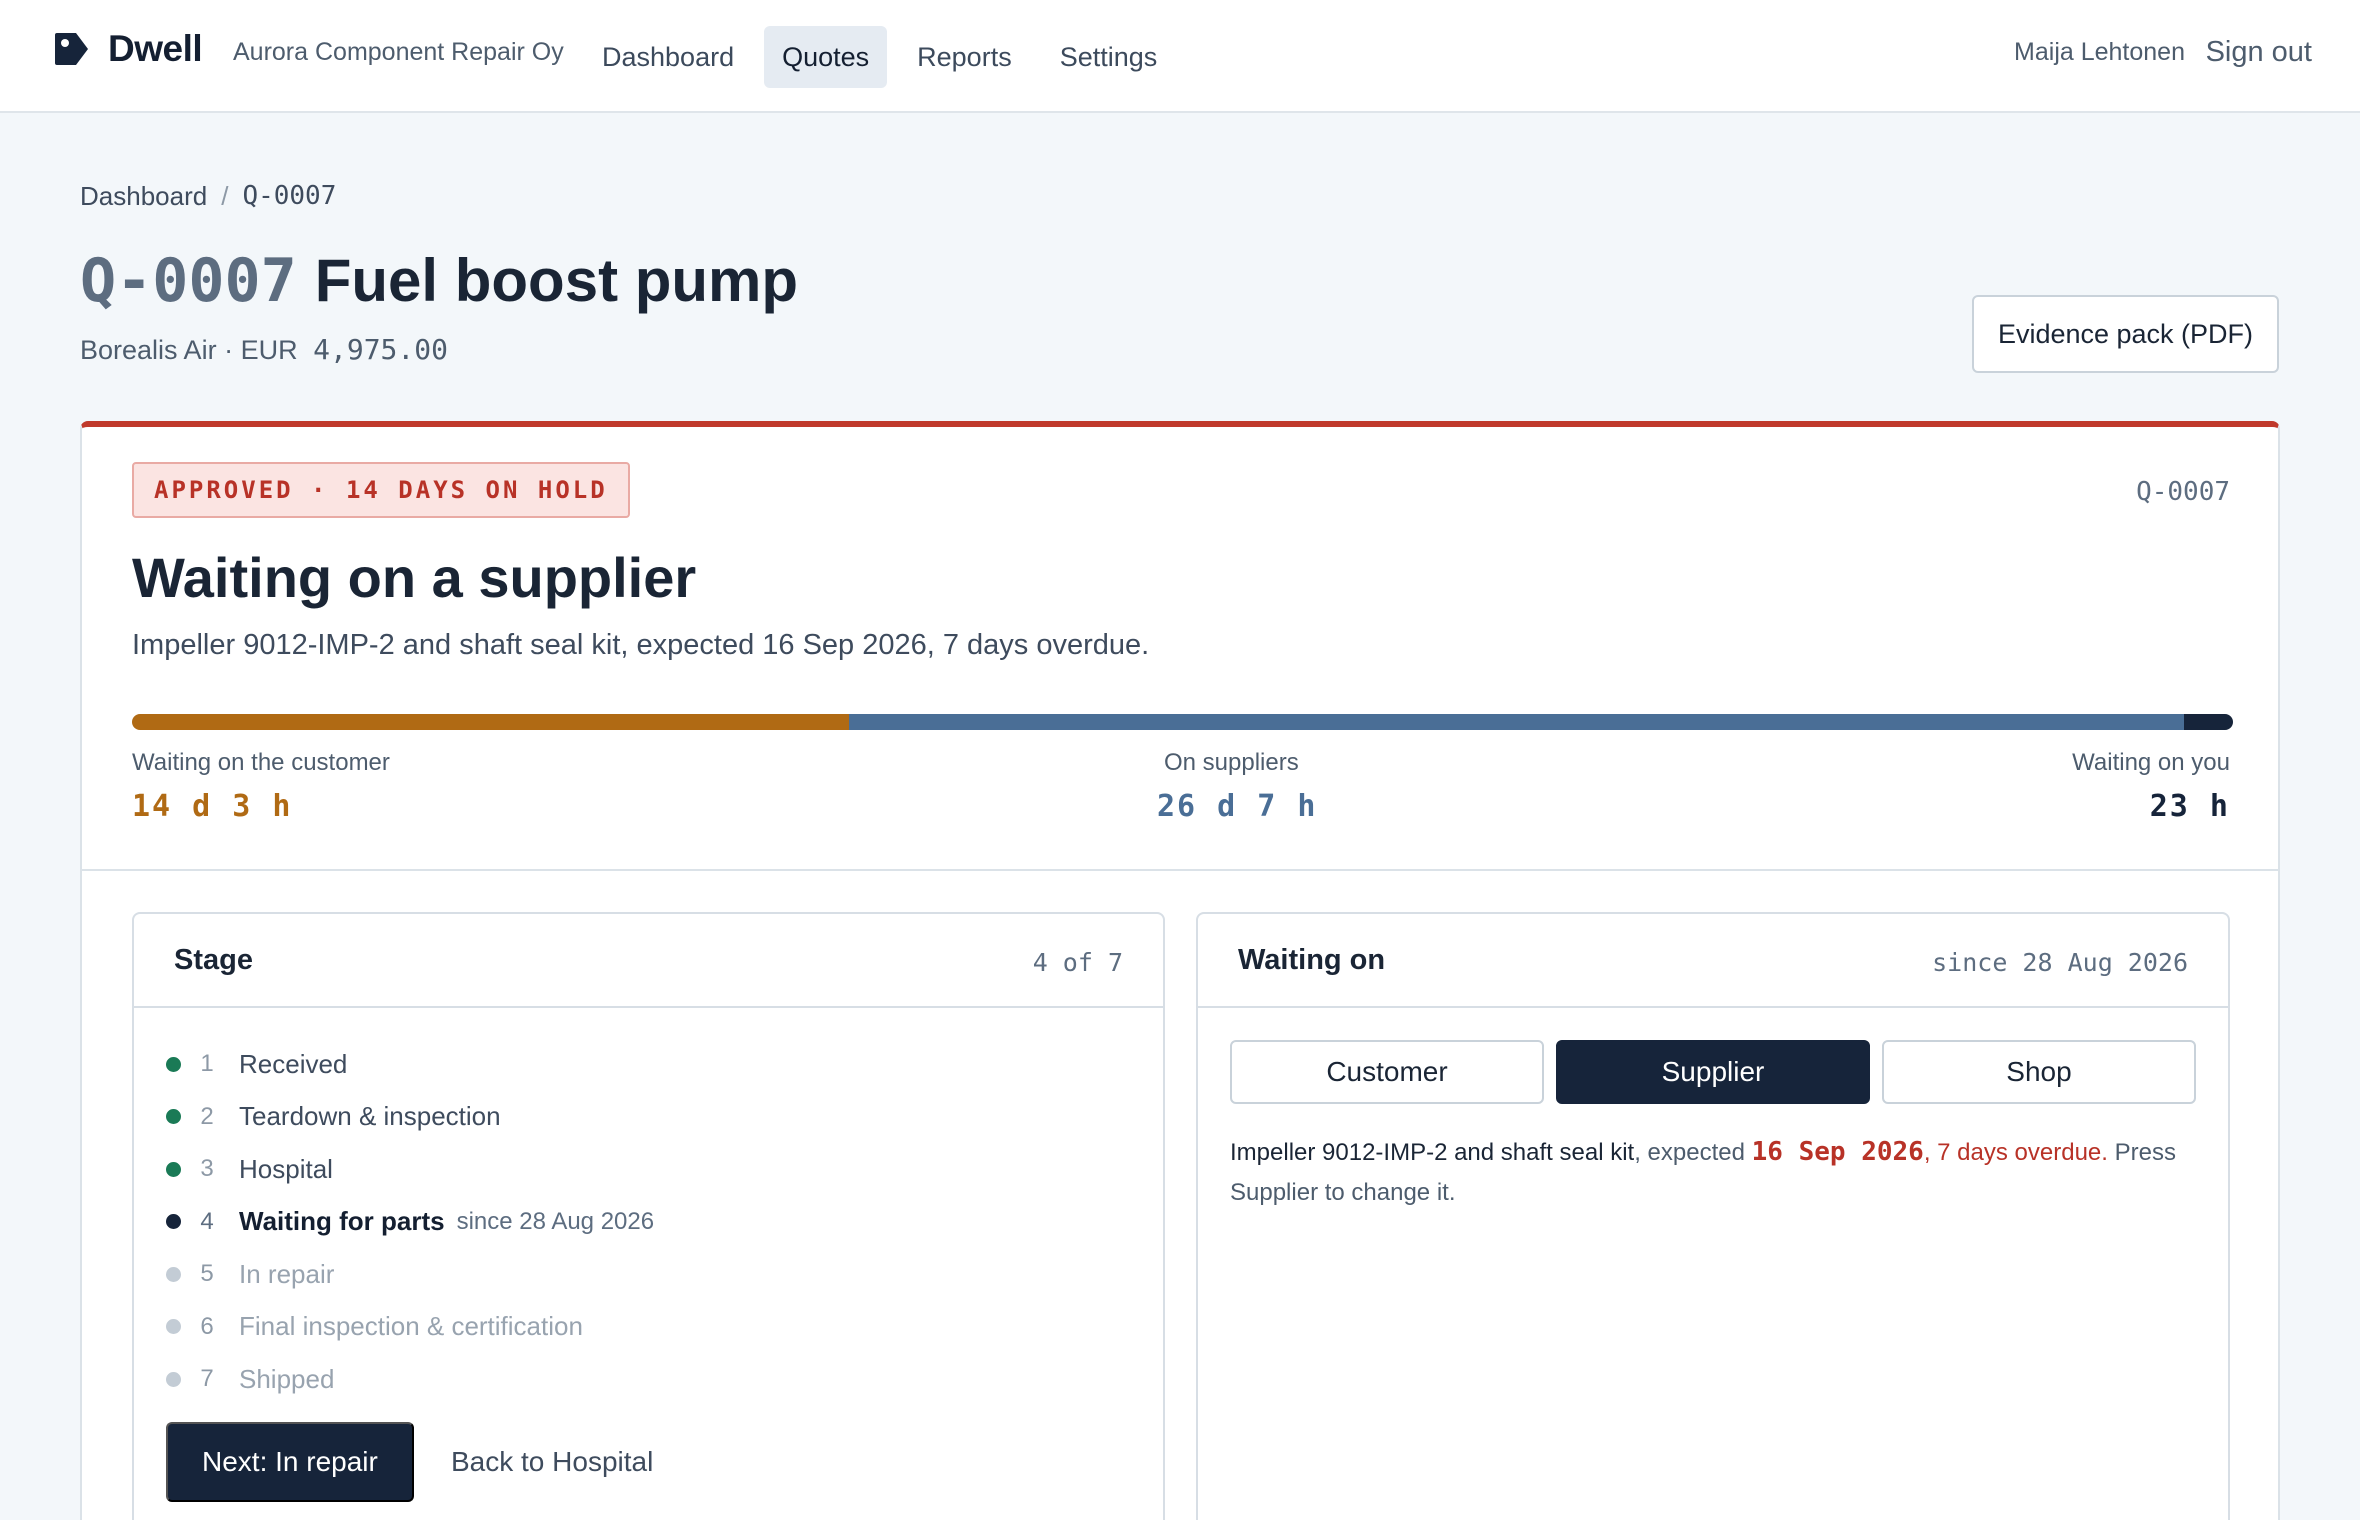 Image resolution: width=2360 pixels, height=1520 pixels. What do you see at coordinates (2208, 722) in the screenshot?
I see `dwell-segment-shop` at bounding box center [2208, 722].